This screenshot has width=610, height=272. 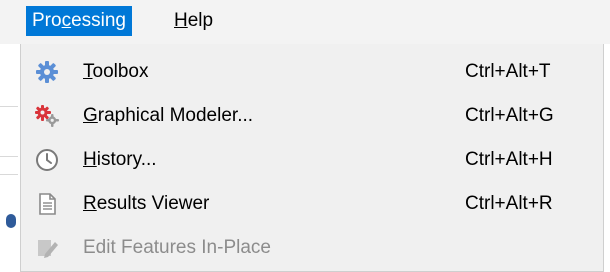 What do you see at coordinates (146, 203) in the screenshot?
I see `menu-item-results-viewer-label: Results Viewer` at bounding box center [146, 203].